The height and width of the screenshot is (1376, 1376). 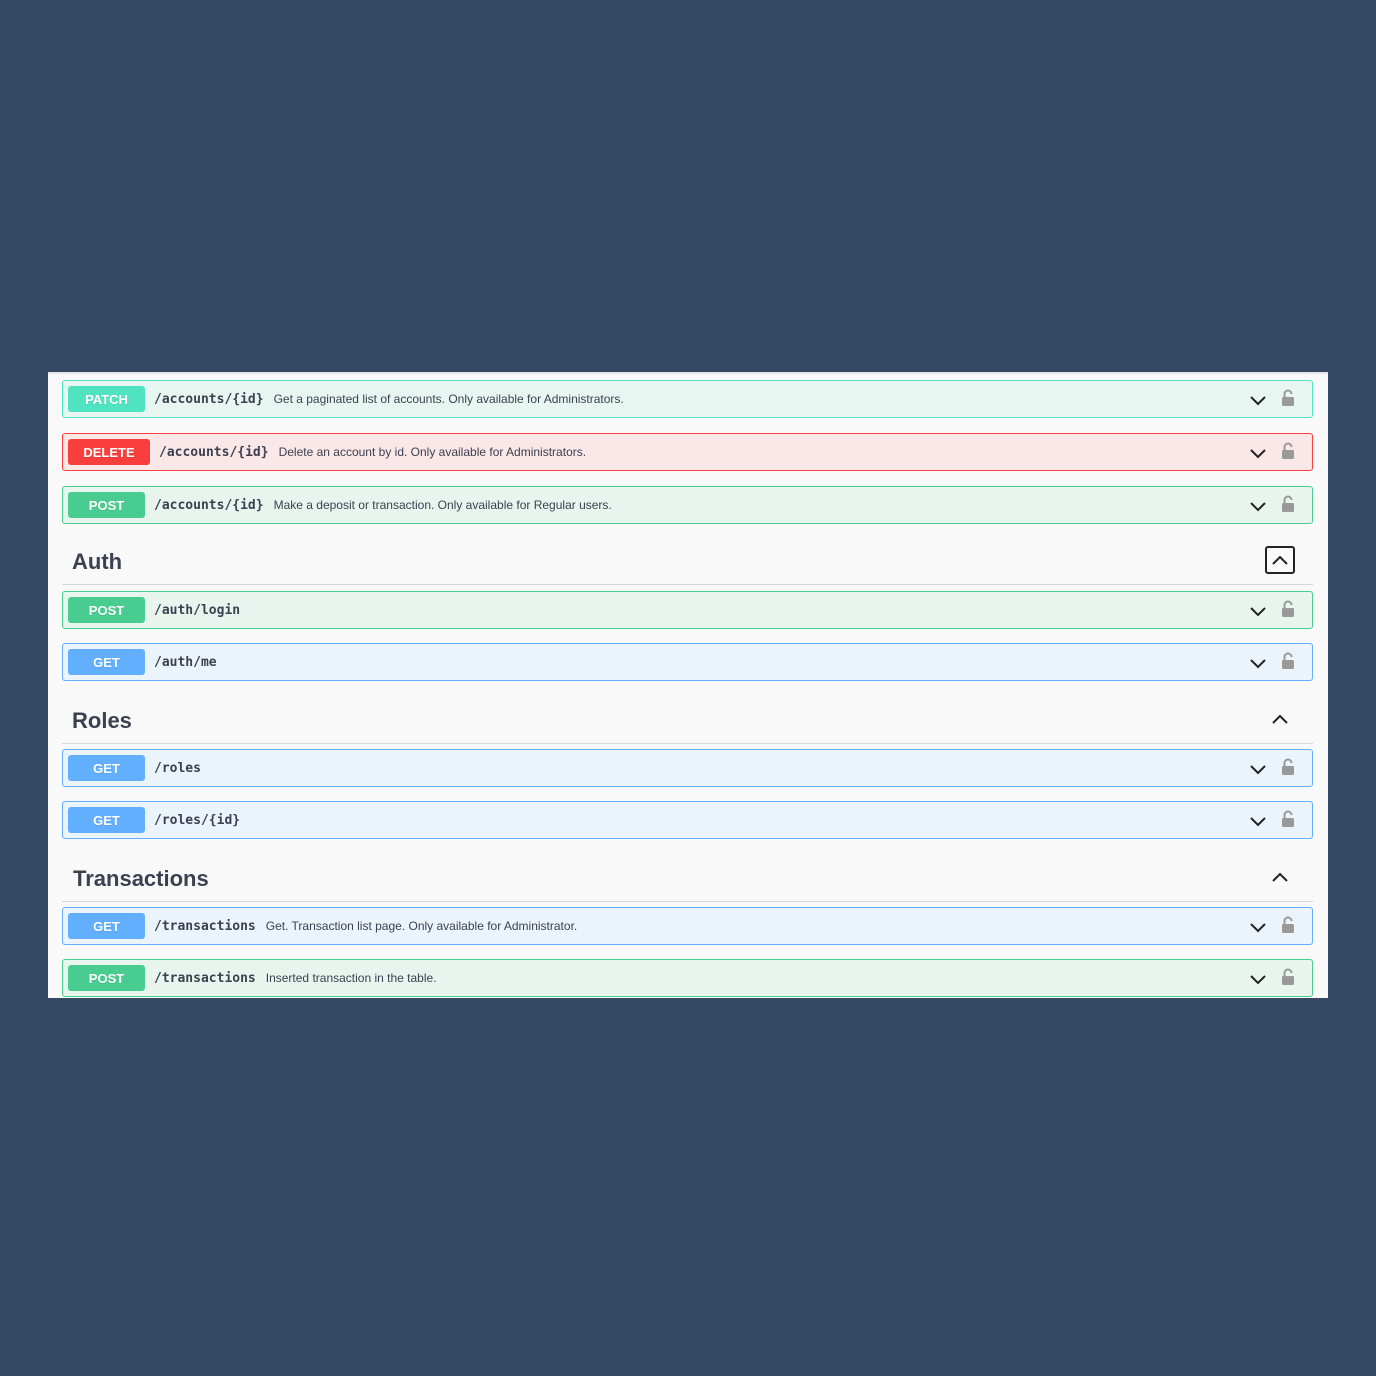 What do you see at coordinates (106, 399) in the screenshot?
I see `method-badge: PATCH` at bounding box center [106, 399].